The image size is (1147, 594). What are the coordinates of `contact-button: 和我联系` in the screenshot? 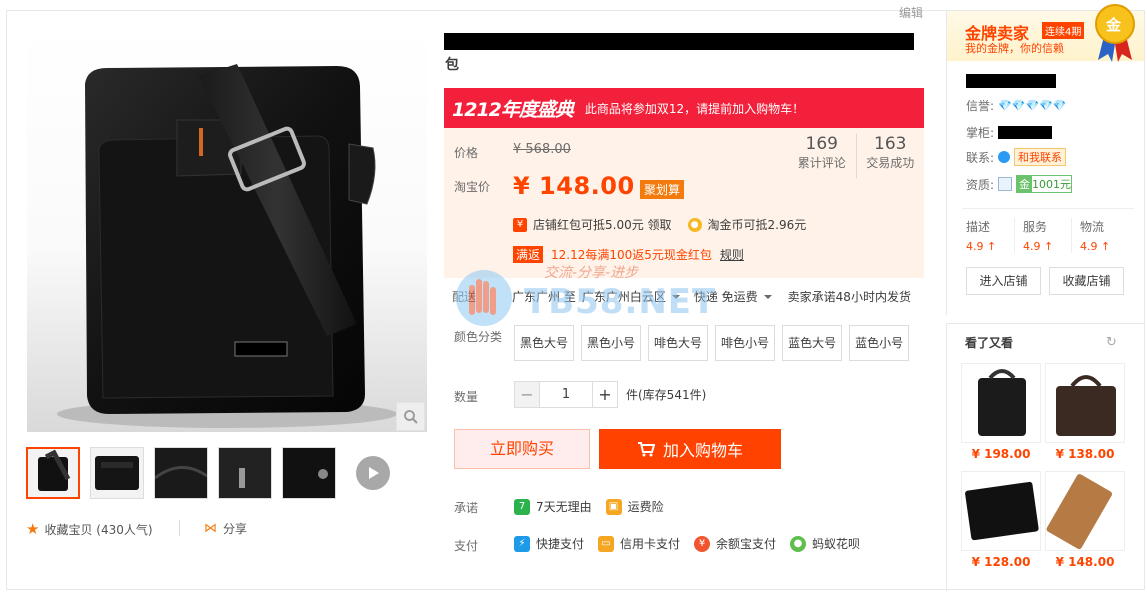 It's located at (1040, 157).